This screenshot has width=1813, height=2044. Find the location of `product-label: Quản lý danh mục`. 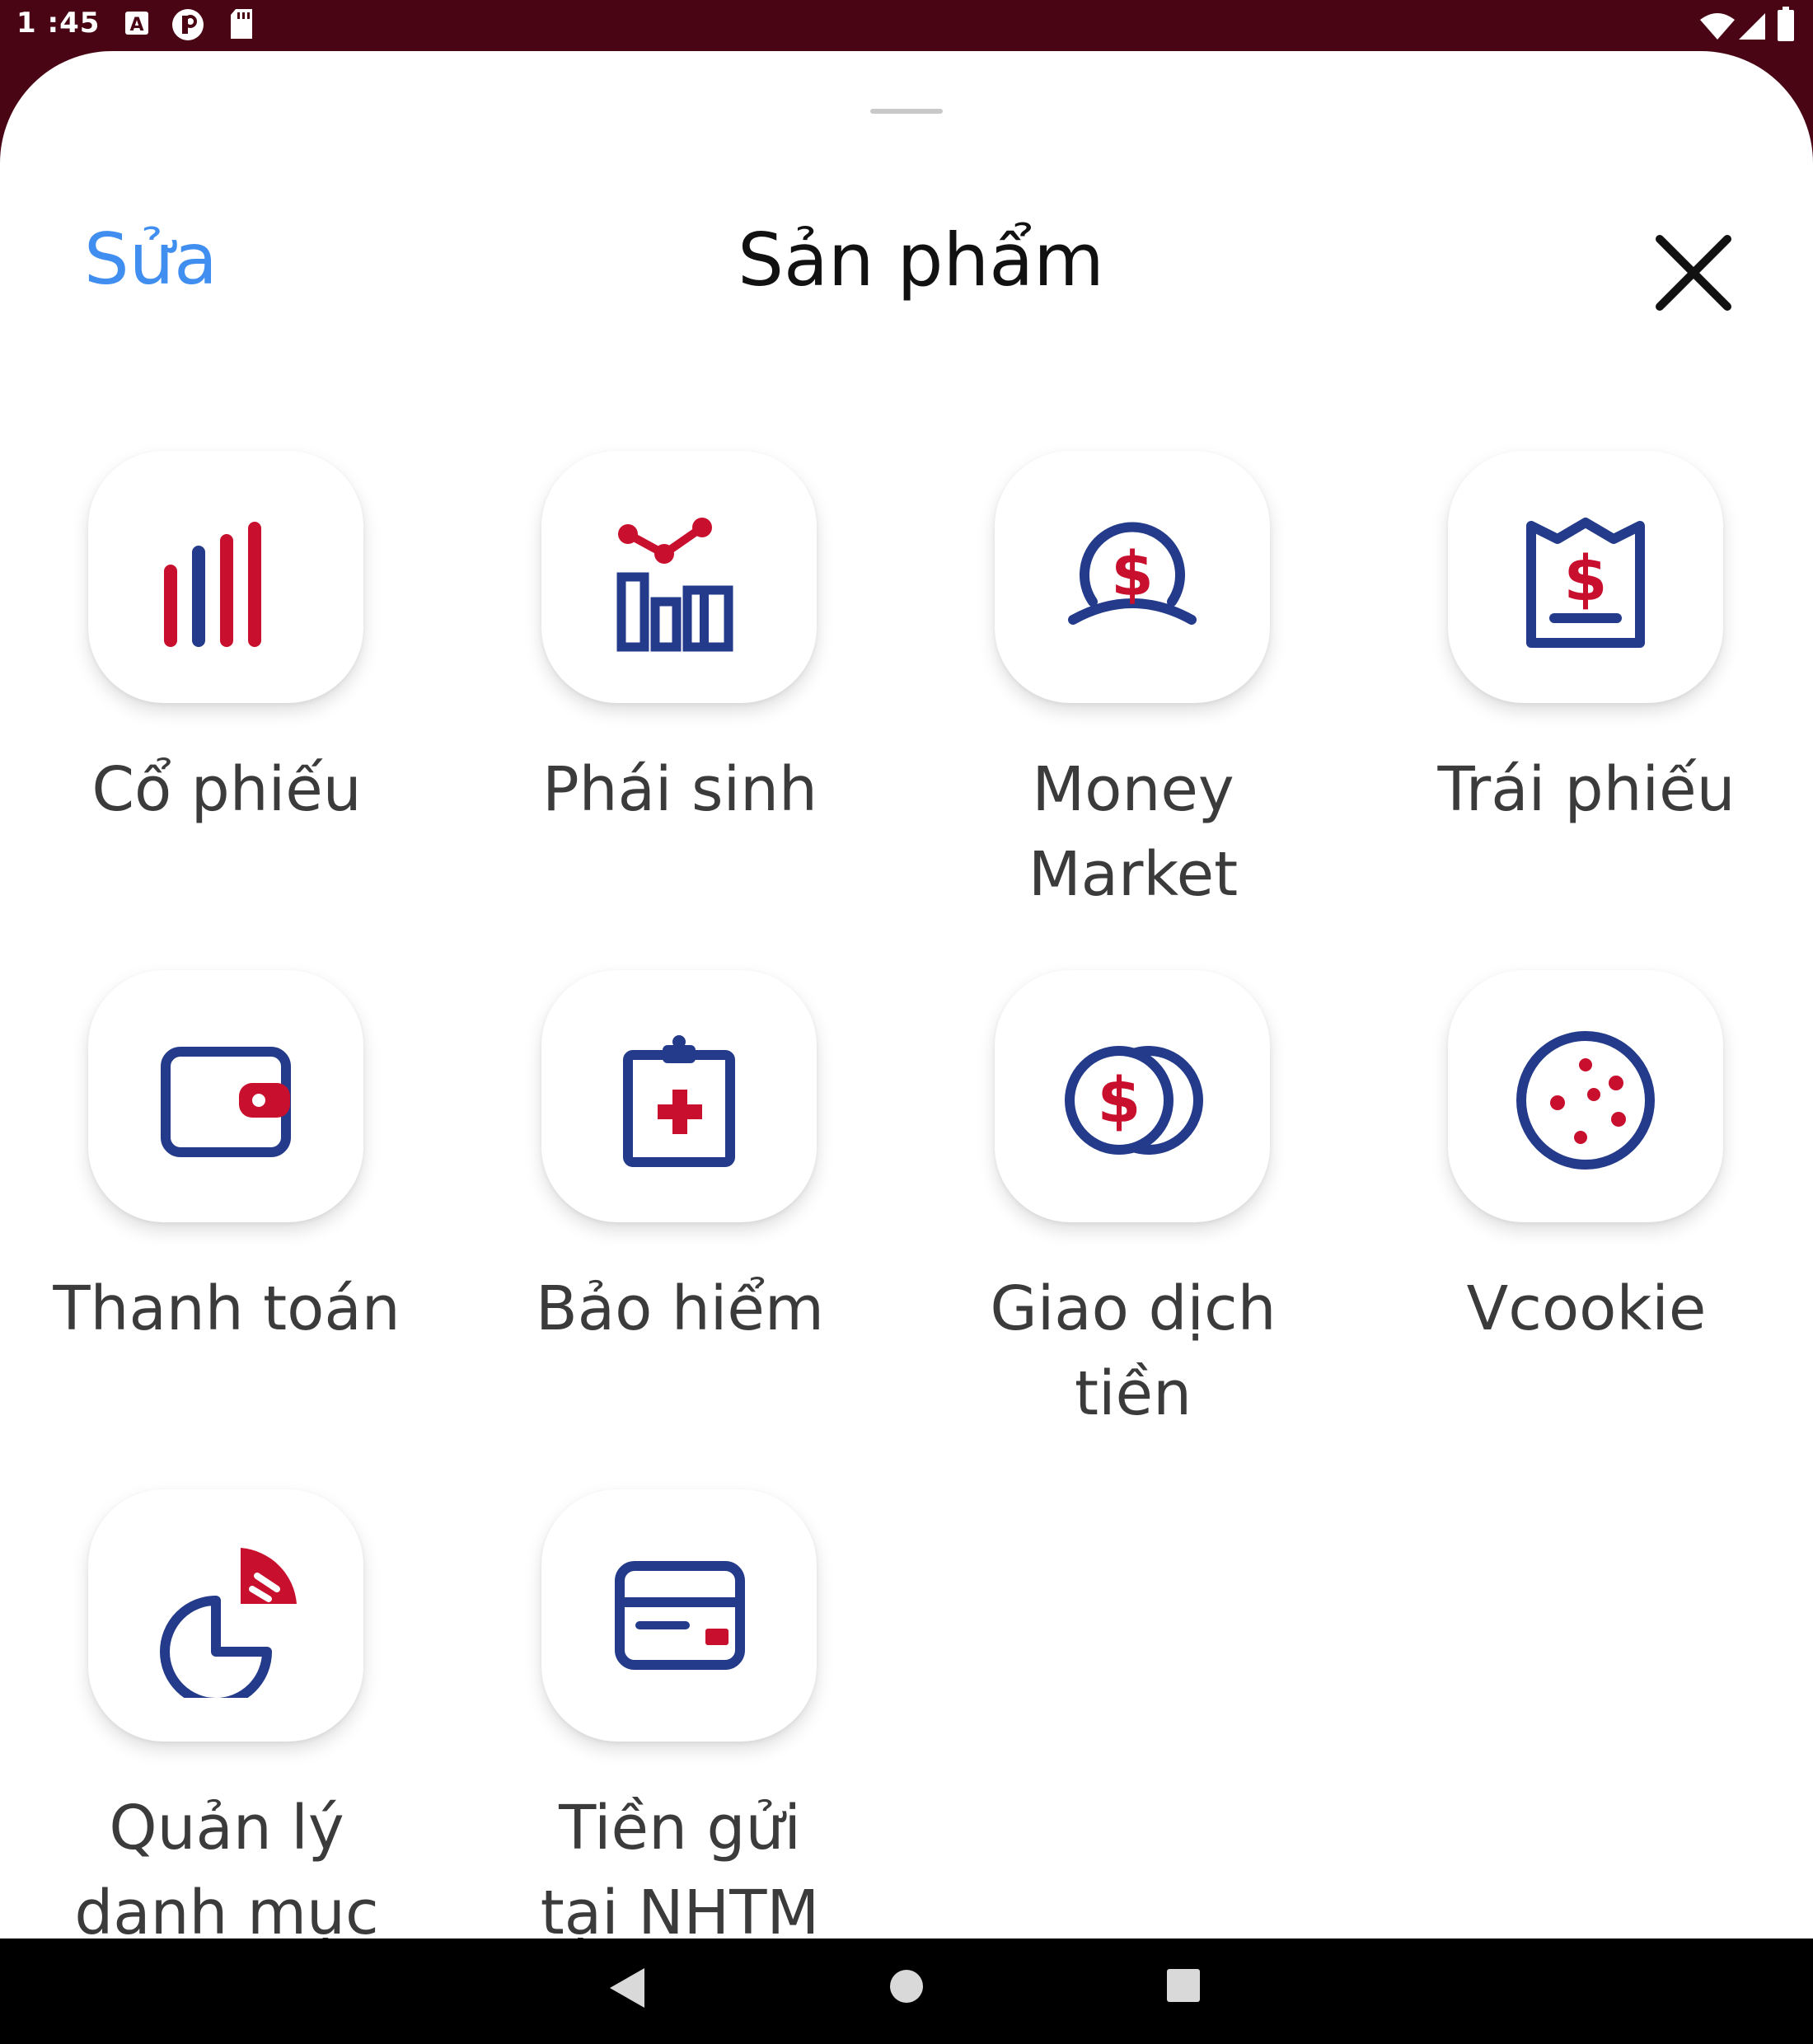

product-label: Quản lý danh mục is located at coordinates (227, 1866).